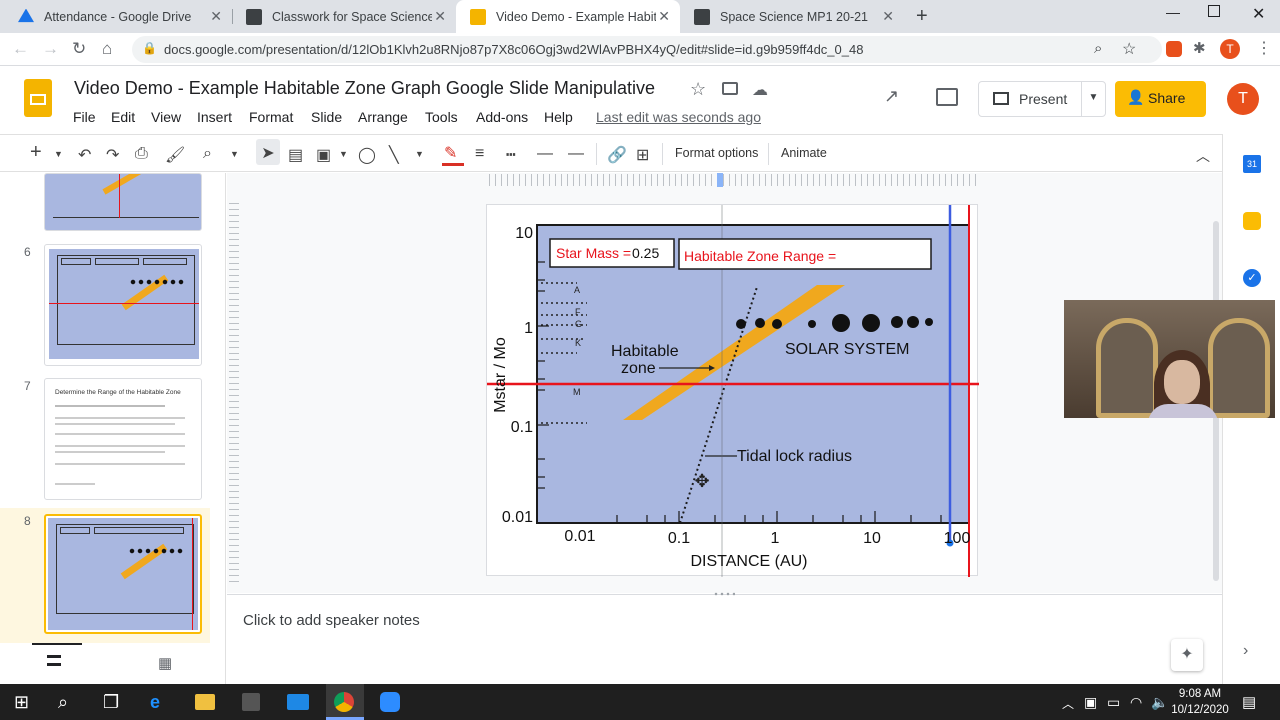  Describe the element at coordinates (118, 16) in the screenshot. I see `tab-attendance: Attendance - Google Drive ✕` at that location.